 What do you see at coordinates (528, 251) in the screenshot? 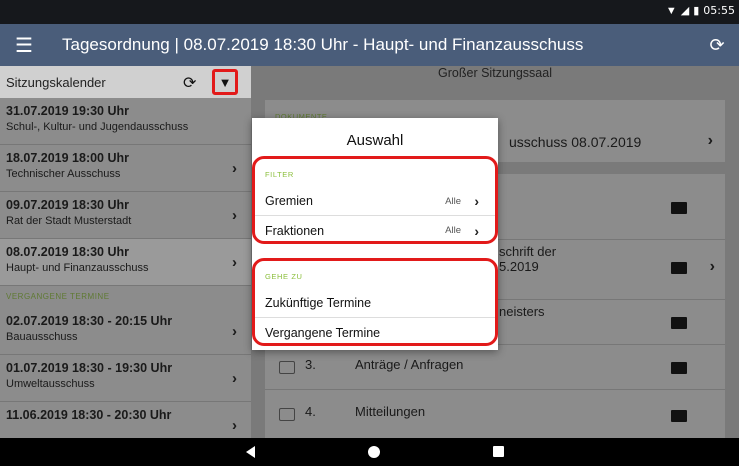
I see `agenda-item-title: schrift der` at bounding box center [528, 251].